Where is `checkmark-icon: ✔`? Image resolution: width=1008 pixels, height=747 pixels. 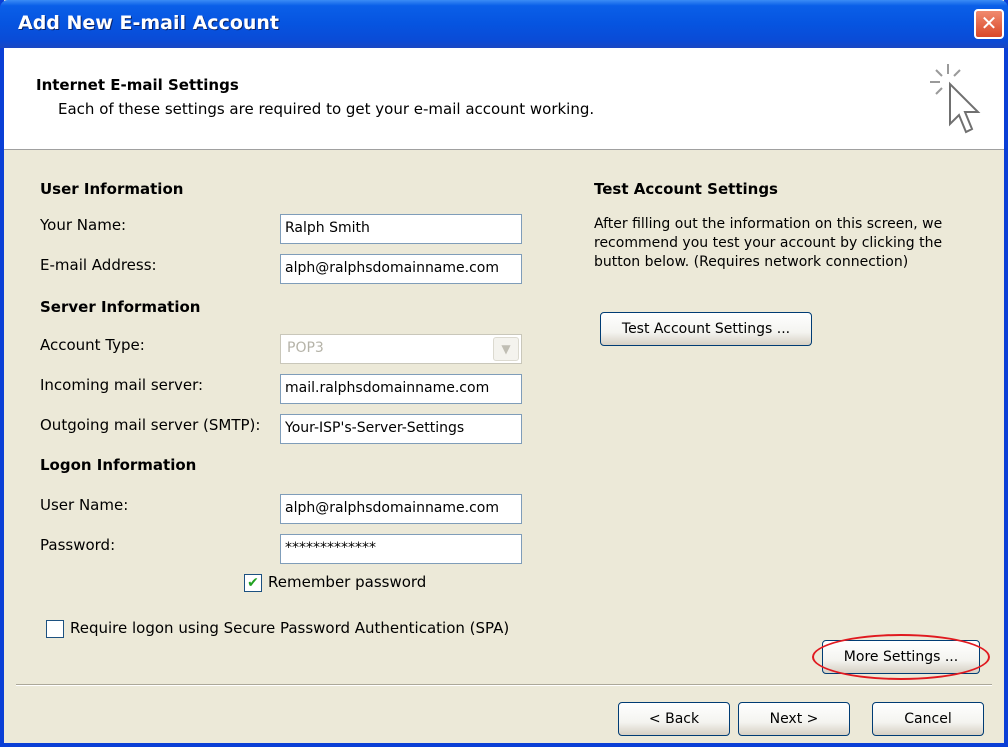
checkmark-icon: ✔ is located at coordinates (253, 583).